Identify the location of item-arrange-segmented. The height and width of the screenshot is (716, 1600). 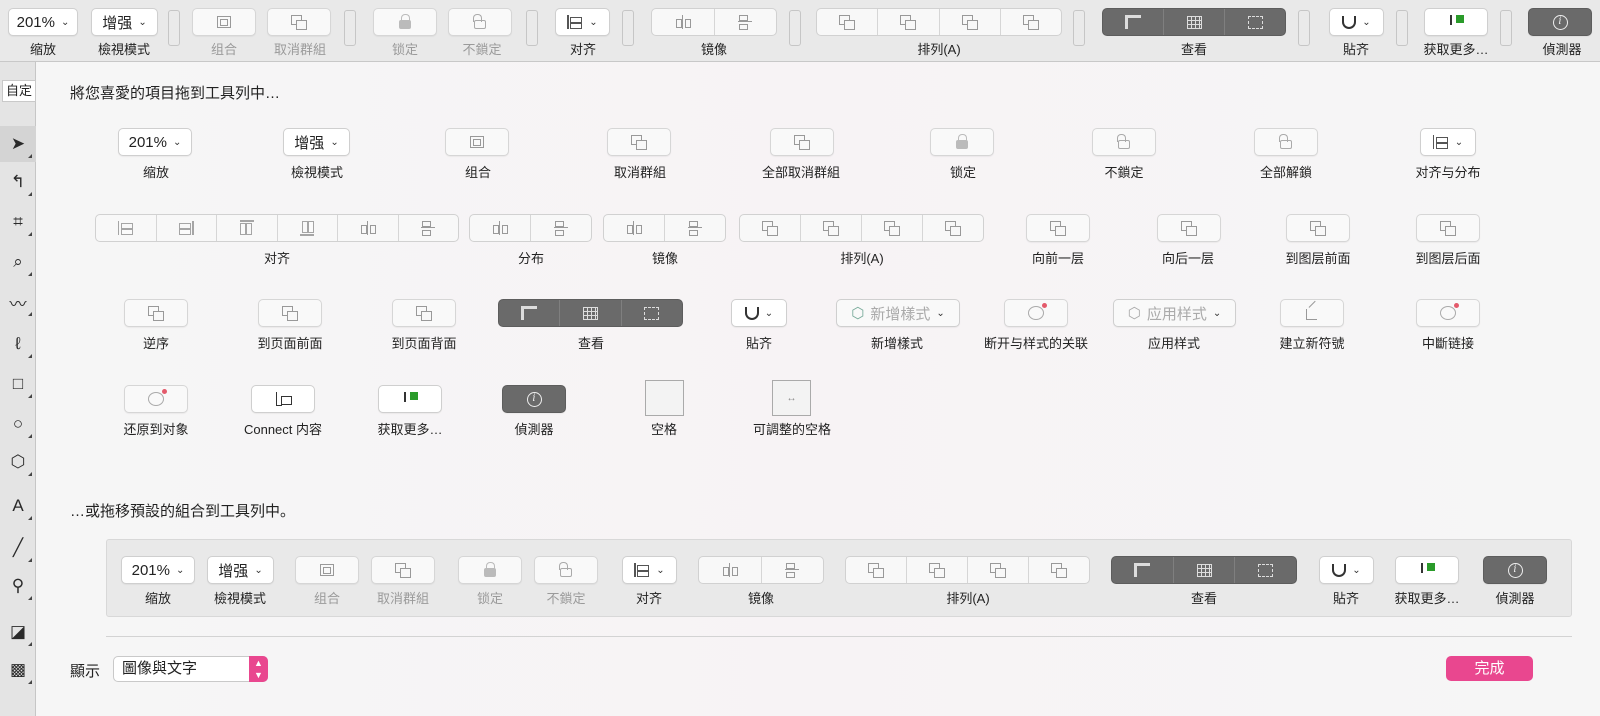
(861, 228).